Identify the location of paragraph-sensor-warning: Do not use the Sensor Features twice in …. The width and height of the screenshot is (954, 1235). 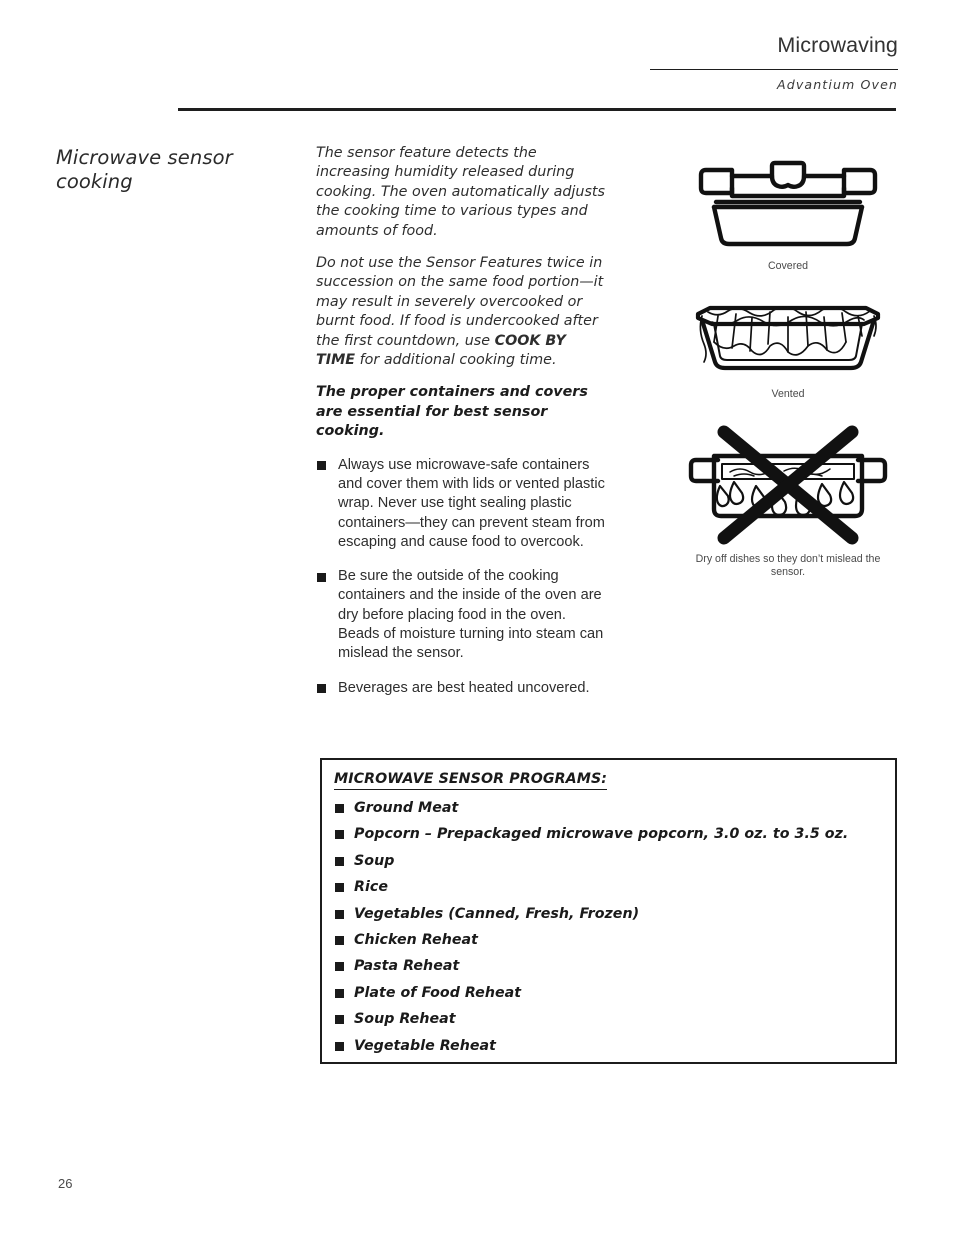
(462, 312).